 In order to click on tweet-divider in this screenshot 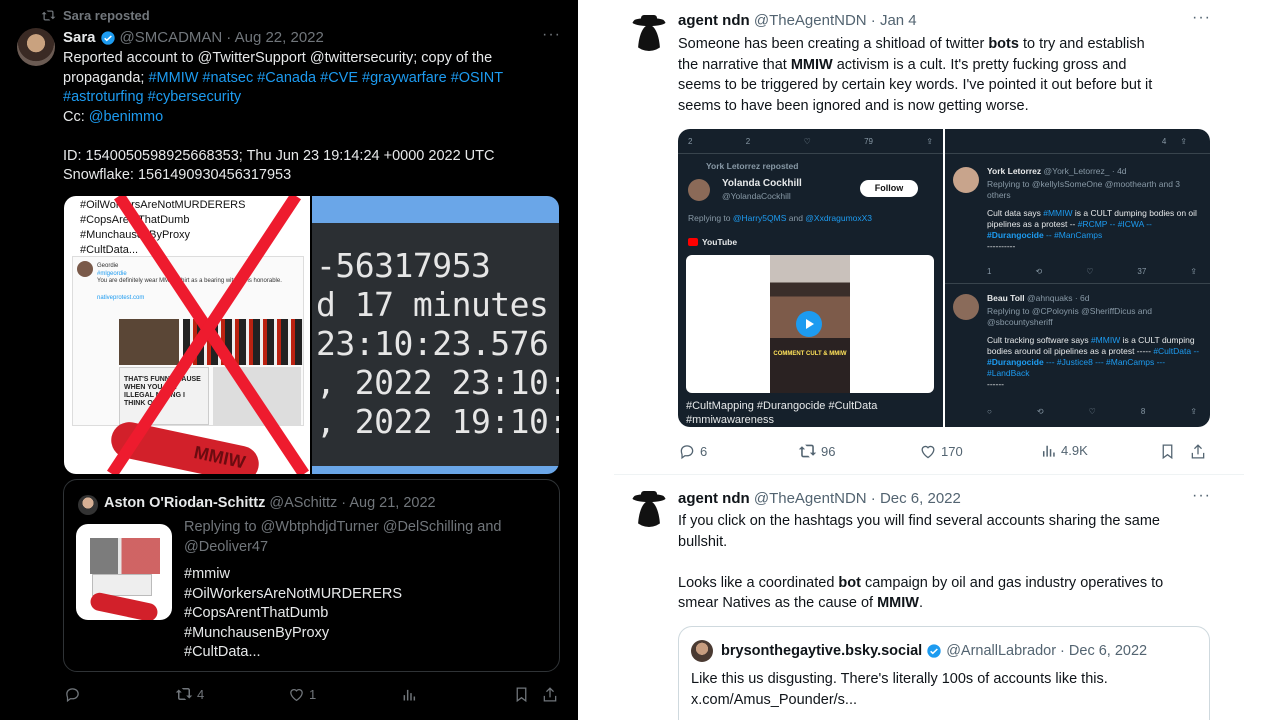, I will do `click(929, 474)`.